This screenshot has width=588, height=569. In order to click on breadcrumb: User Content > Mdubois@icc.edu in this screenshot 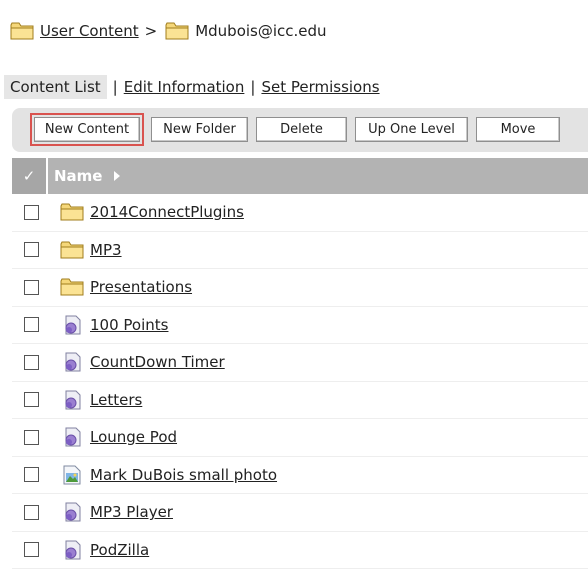, I will do `click(168, 31)`.